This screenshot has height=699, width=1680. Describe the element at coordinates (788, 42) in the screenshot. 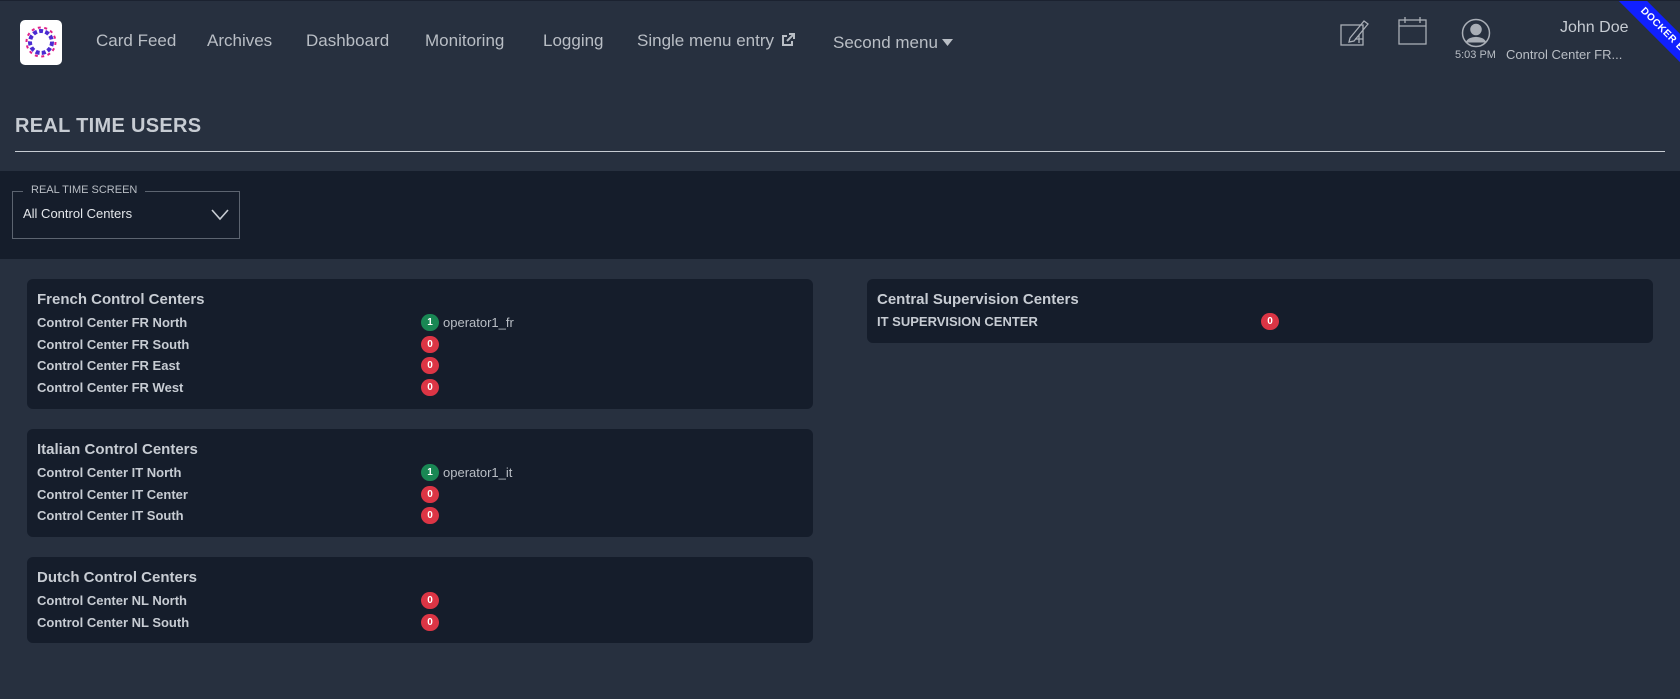

I see `external-link-icon` at that location.